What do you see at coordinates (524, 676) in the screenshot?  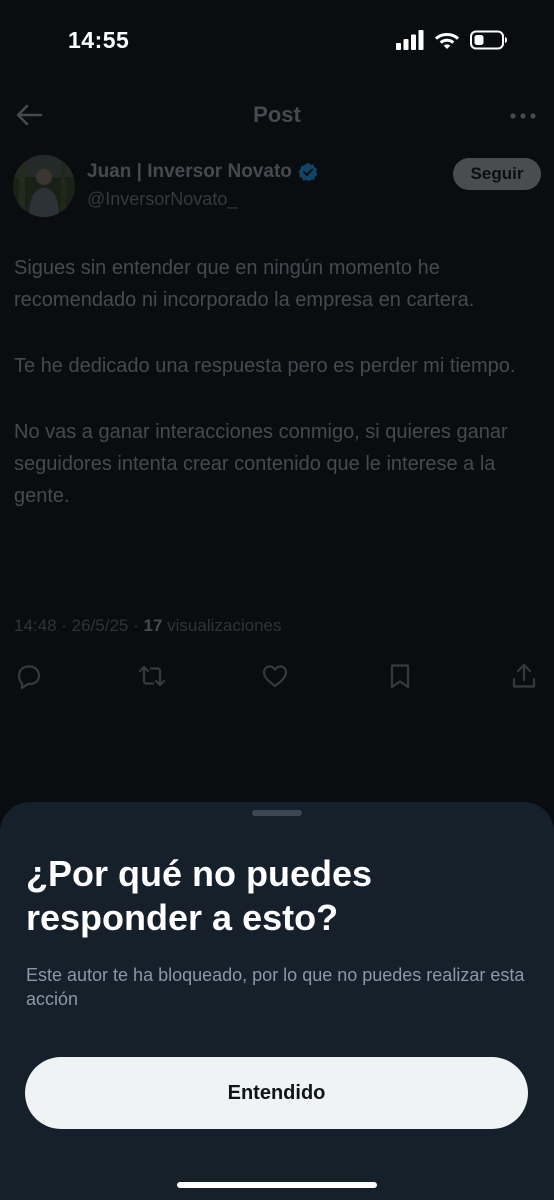 I see `share-icon` at bounding box center [524, 676].